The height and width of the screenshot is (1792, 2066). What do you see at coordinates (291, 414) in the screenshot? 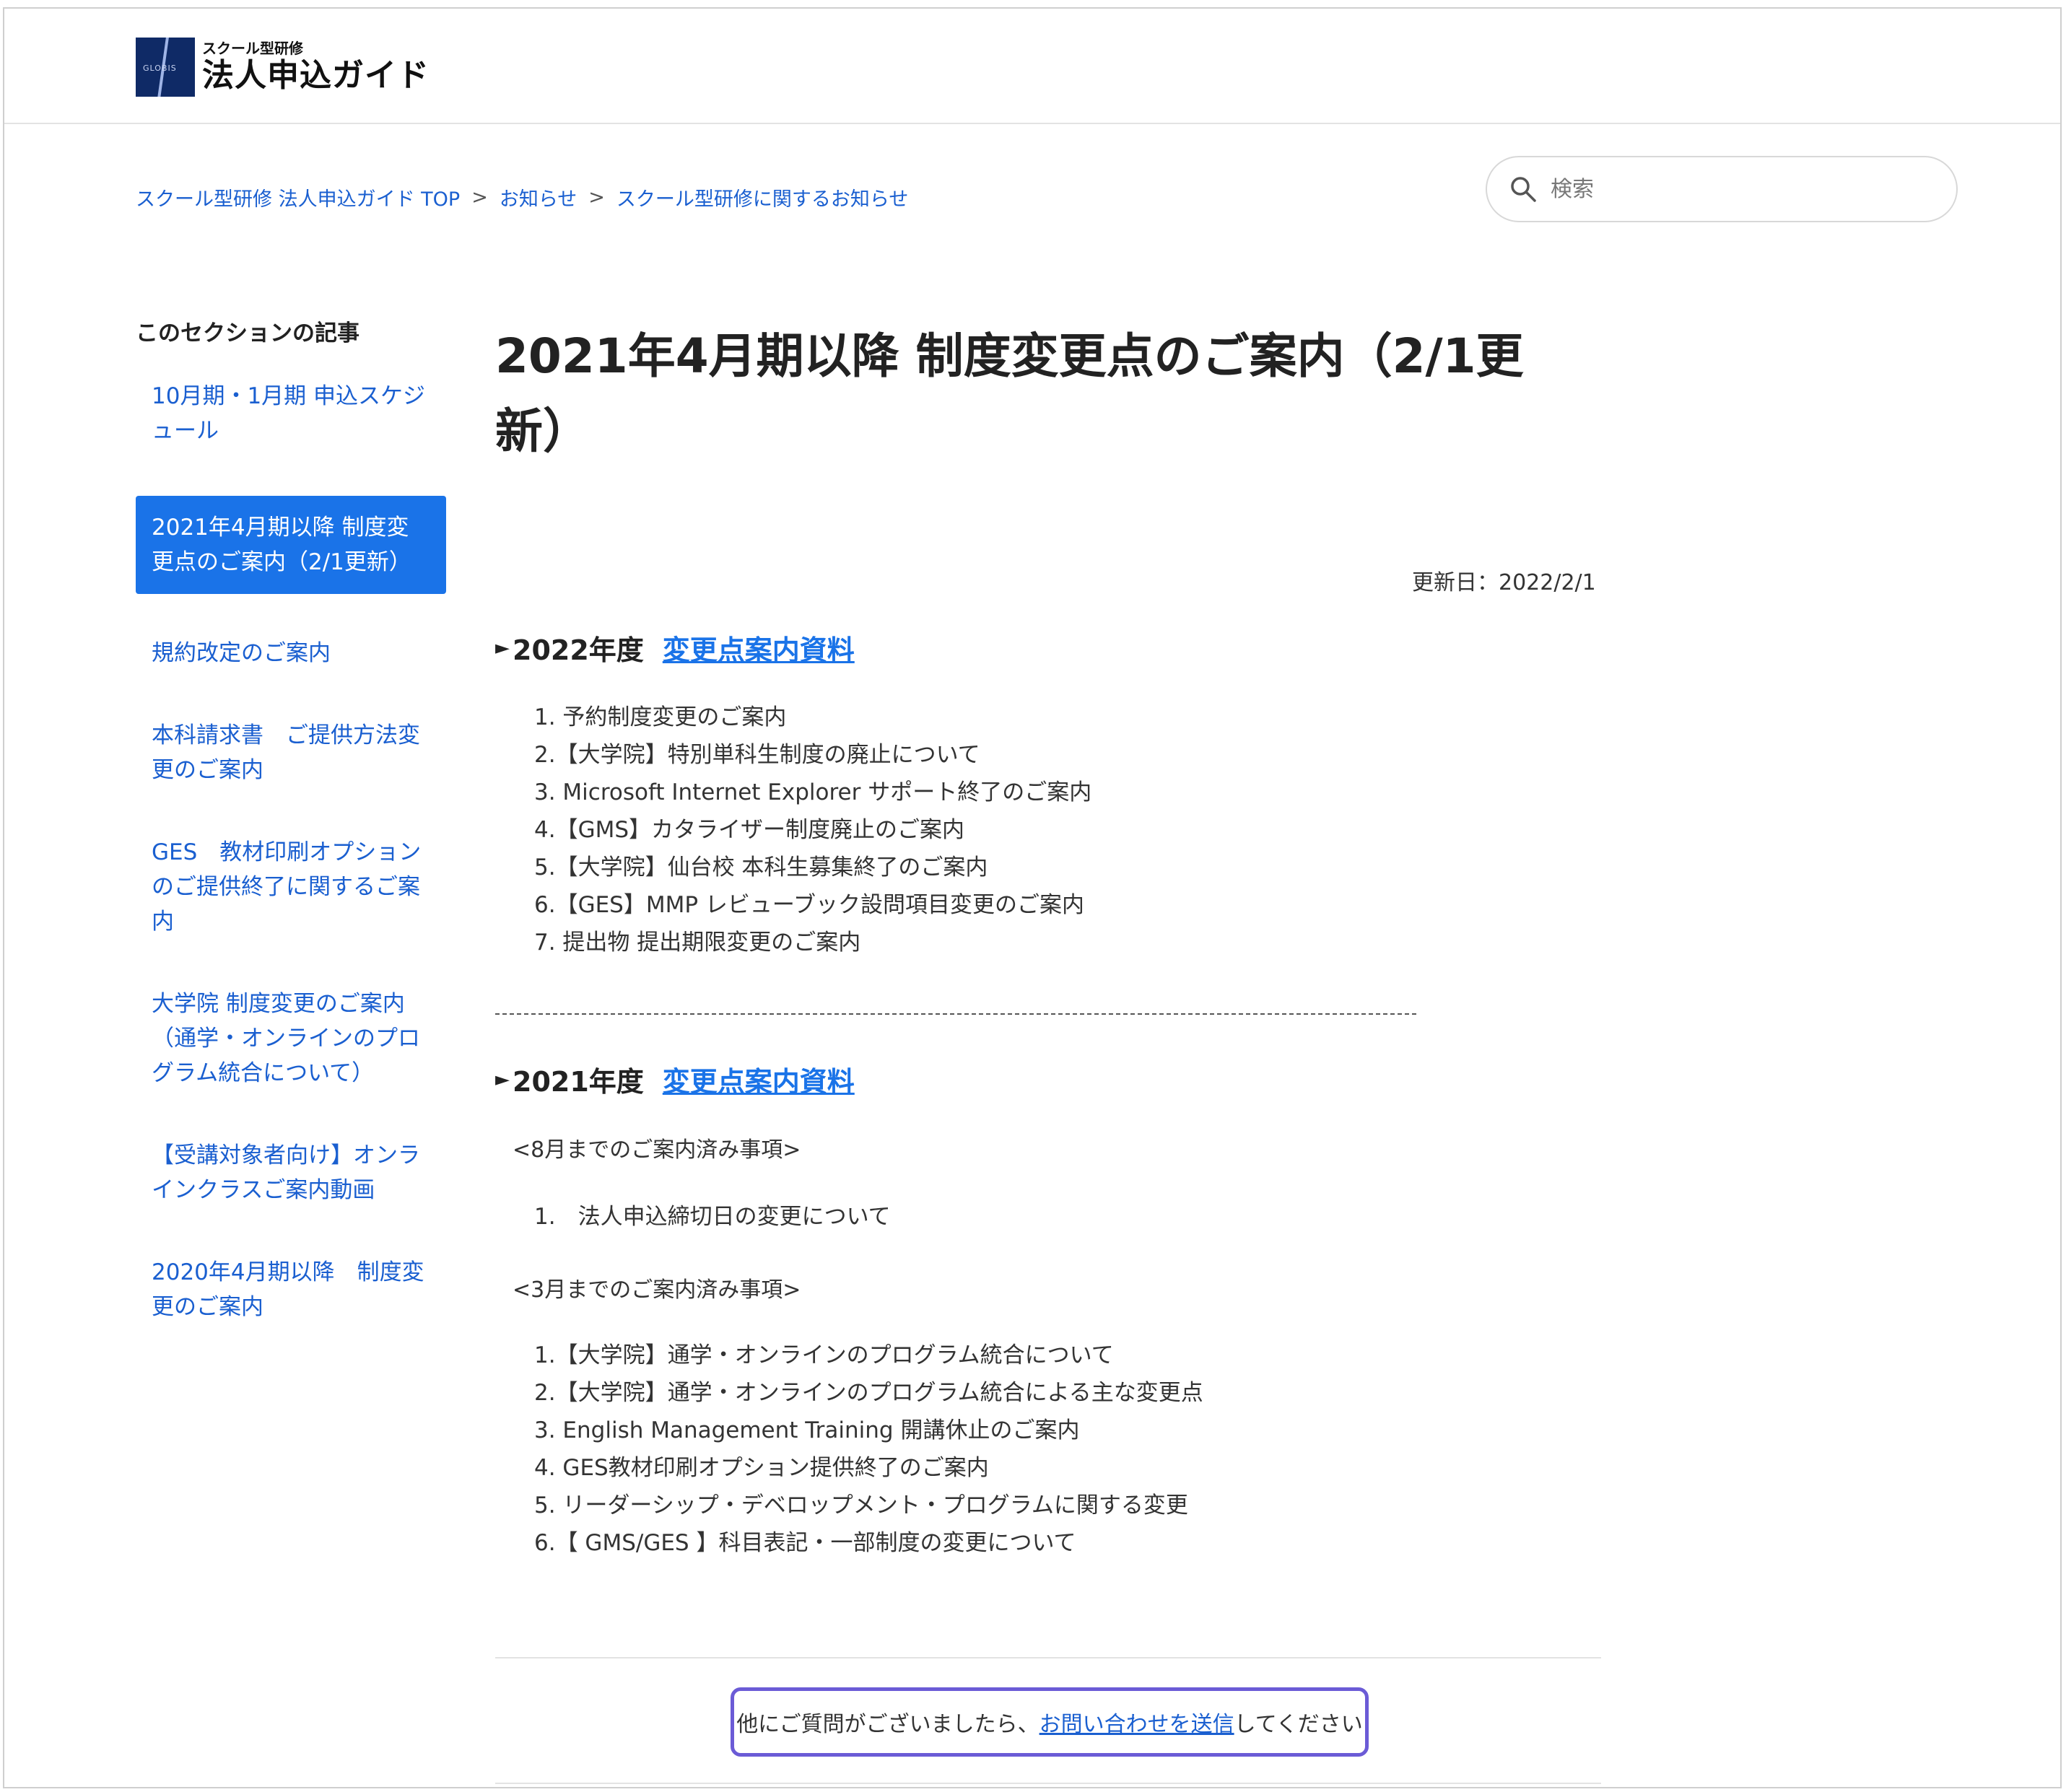
I see `sidebar-item-schedule: 10月期・1月期 申込スケジュール` at bounding box center [291, 414].